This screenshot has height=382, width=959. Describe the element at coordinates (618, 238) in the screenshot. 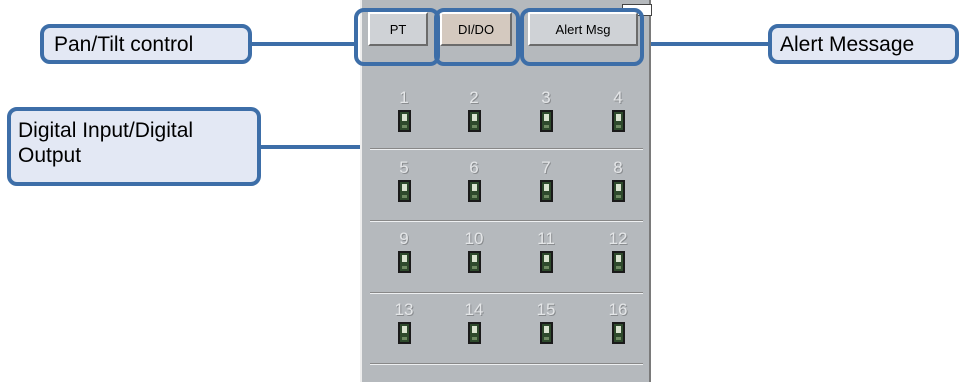

I see `io-channel-number: 12` at that location.